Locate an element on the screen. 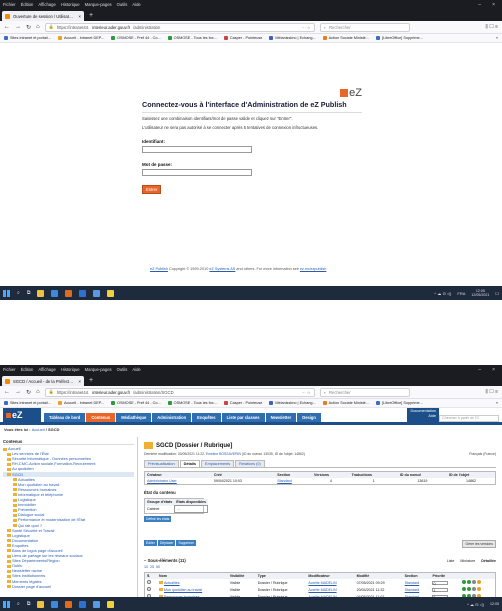 This screenshot has height=611, width=502. section-link: Standard is located at coordinates (412, 590).